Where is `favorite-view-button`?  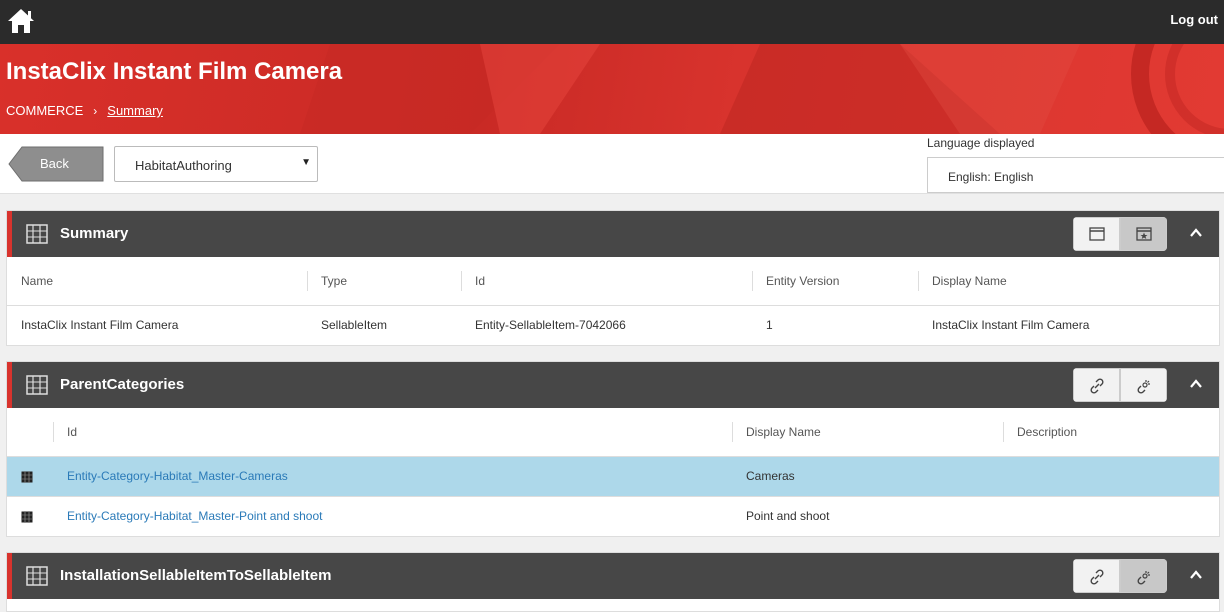 favorite-view-button is located at coordinates (1143, 234).